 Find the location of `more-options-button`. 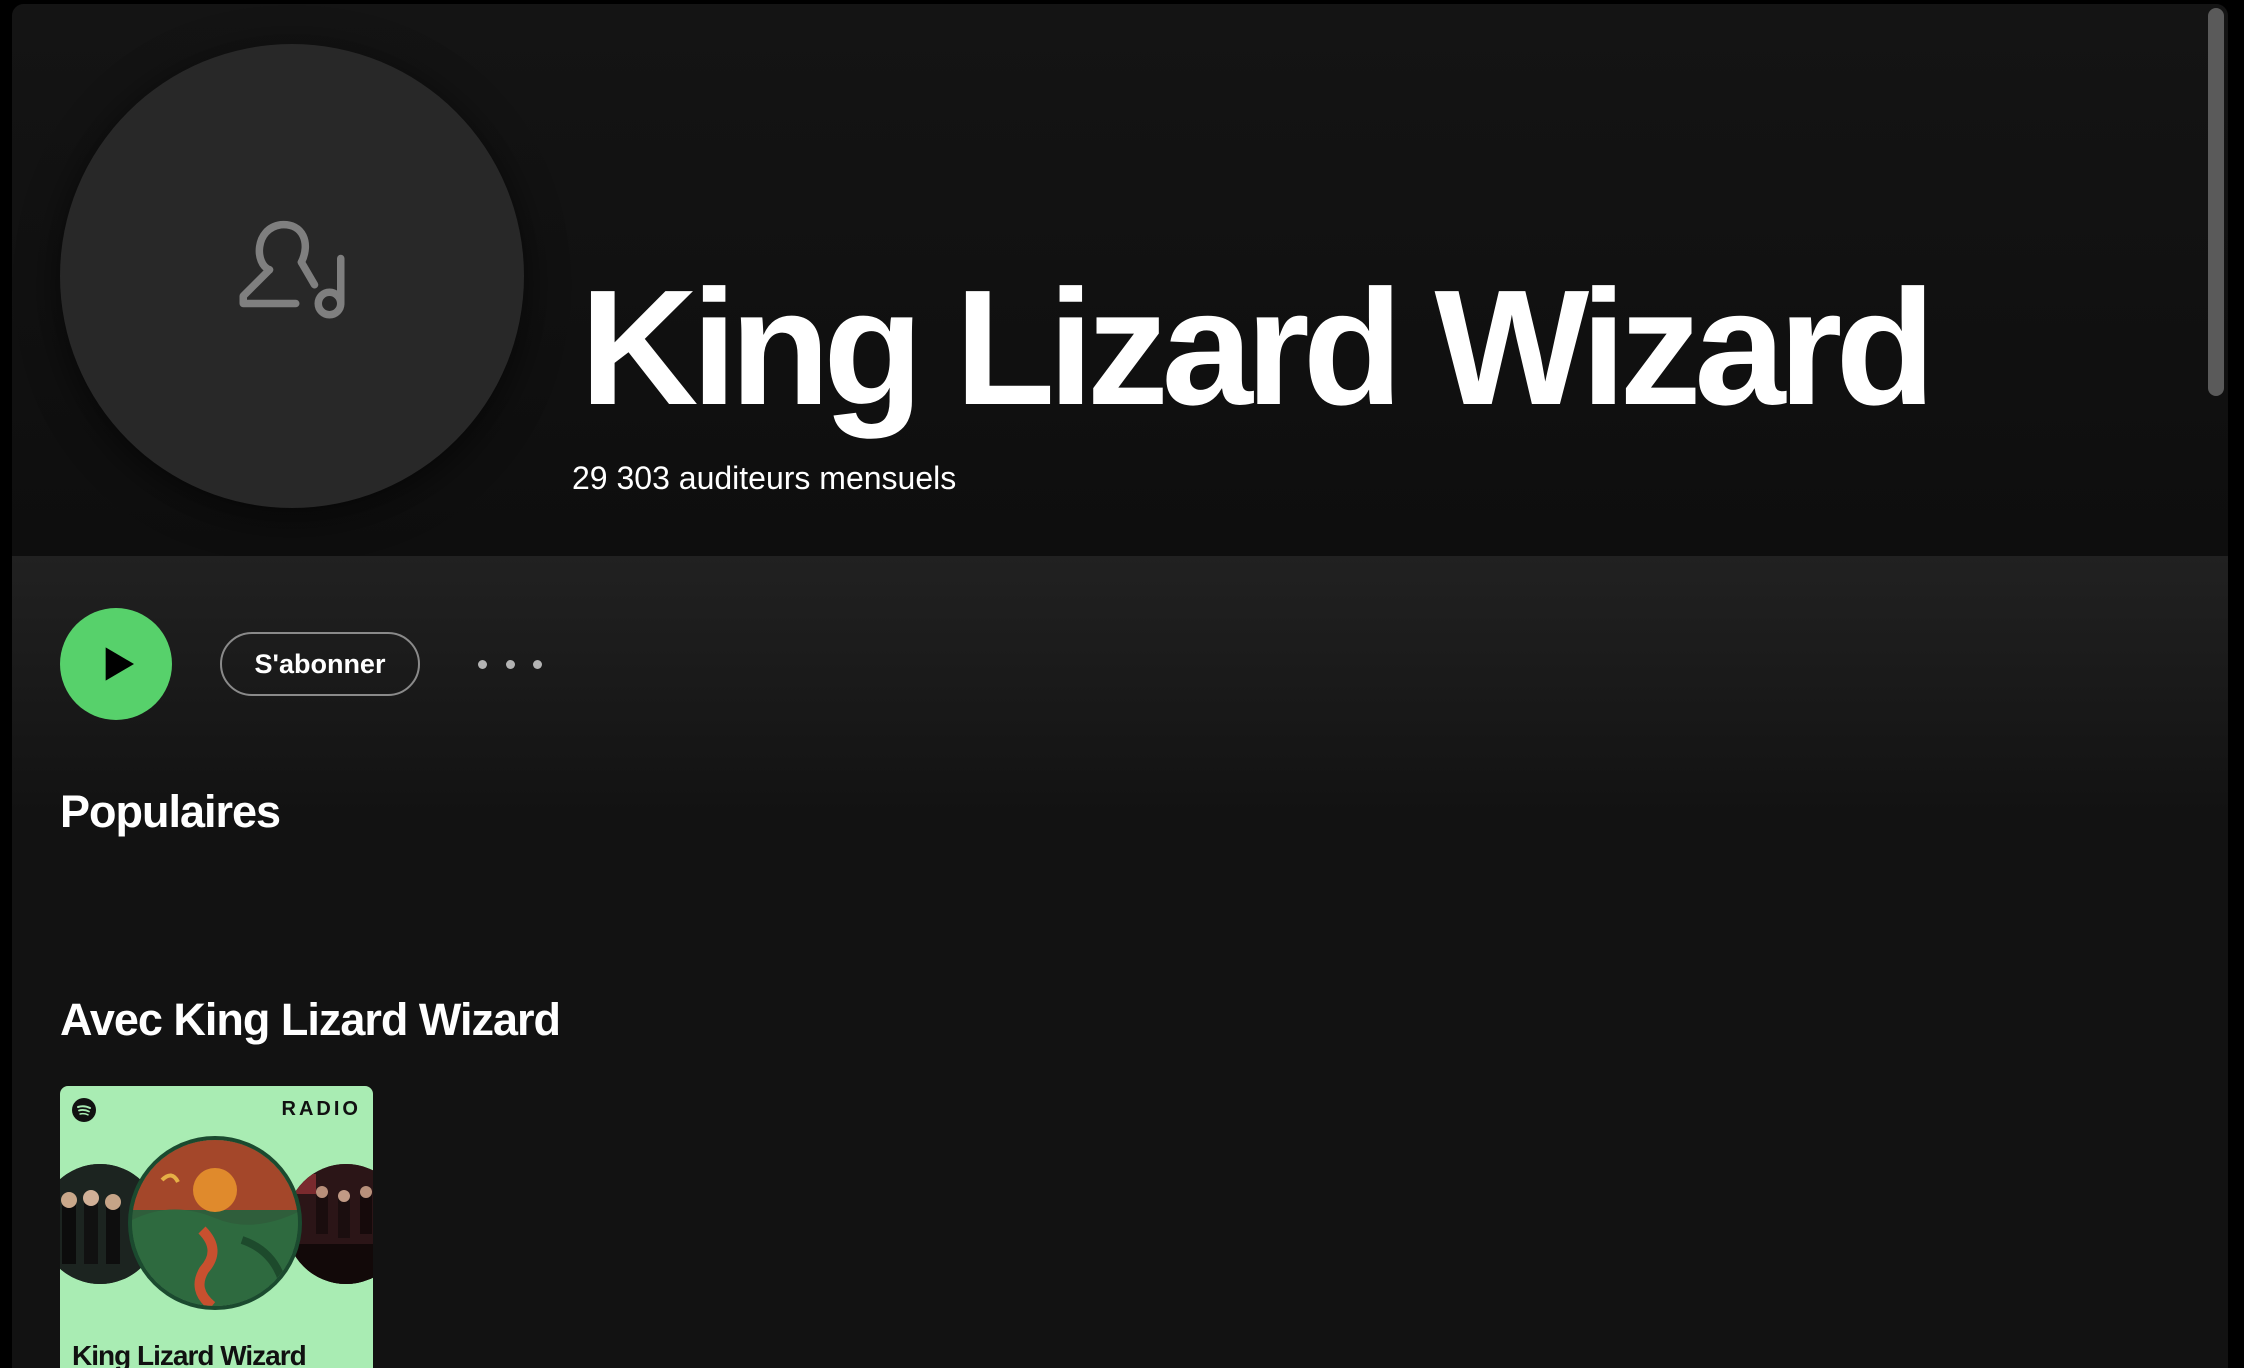

more-options-button is located at coordinates (510, 664).